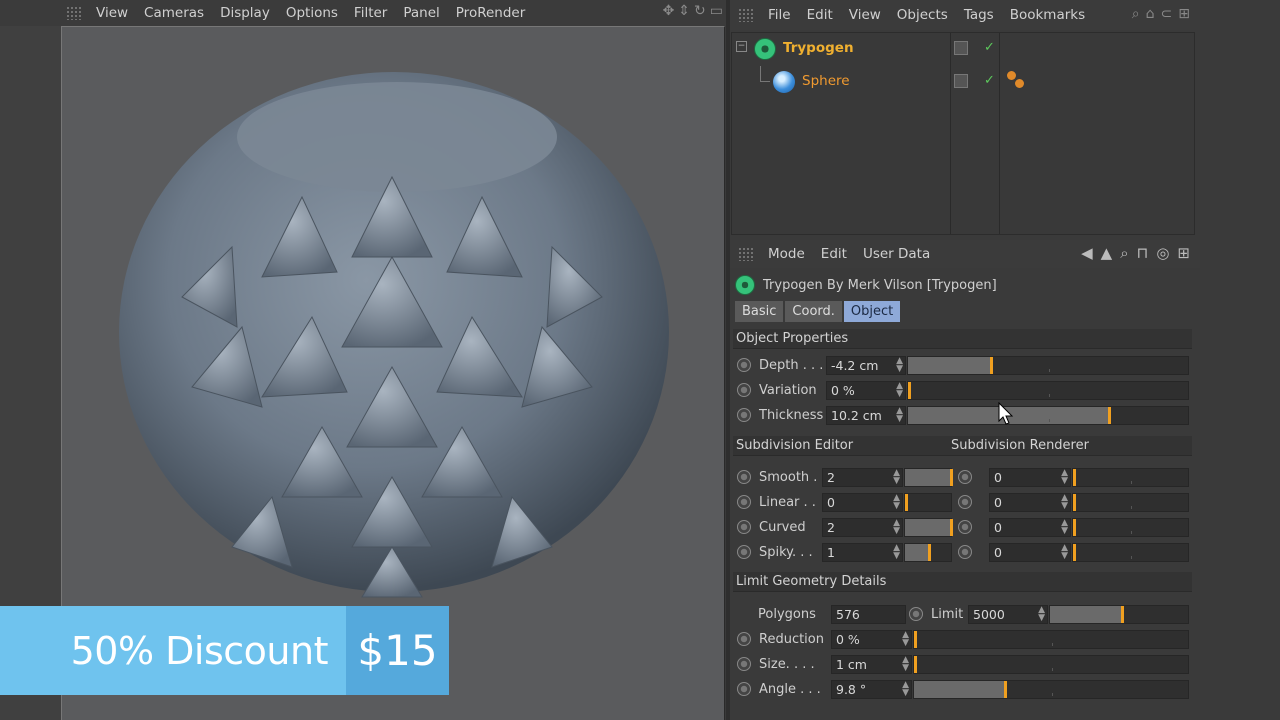  I want to click on object-row-sphere: Sphere ✓, so click(963, 82).